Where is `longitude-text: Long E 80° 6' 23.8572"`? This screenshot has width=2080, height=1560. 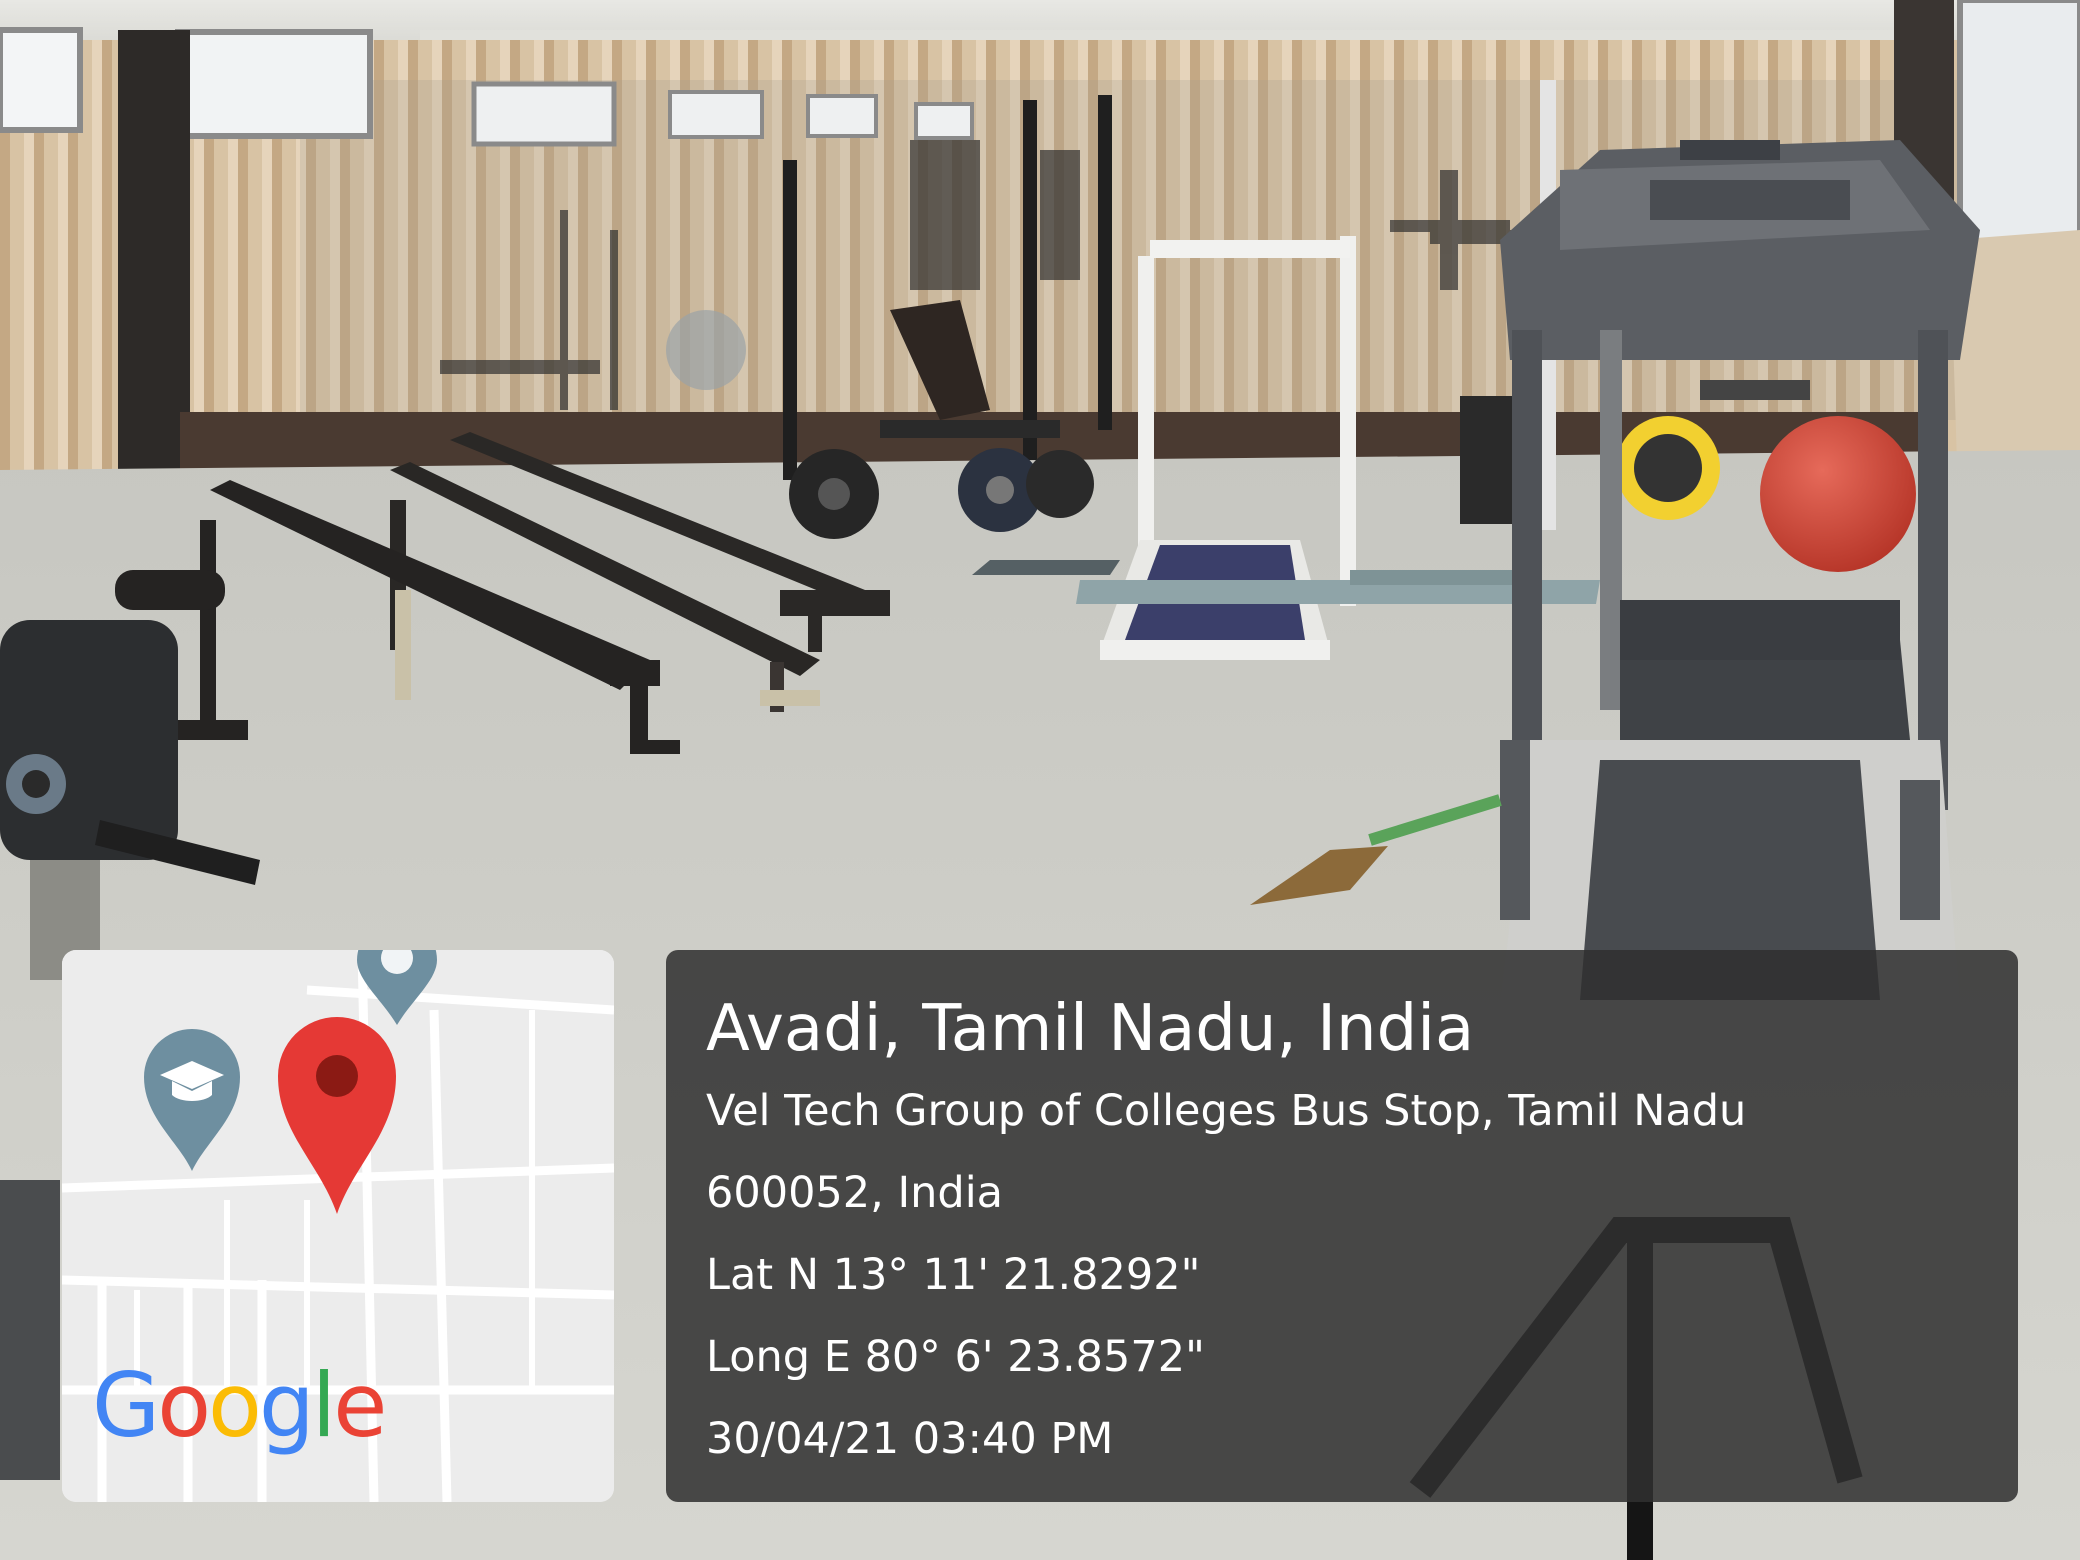
longitude-text: Long E 80° 6' 23.8572" is located at coordinates (955, 1357).